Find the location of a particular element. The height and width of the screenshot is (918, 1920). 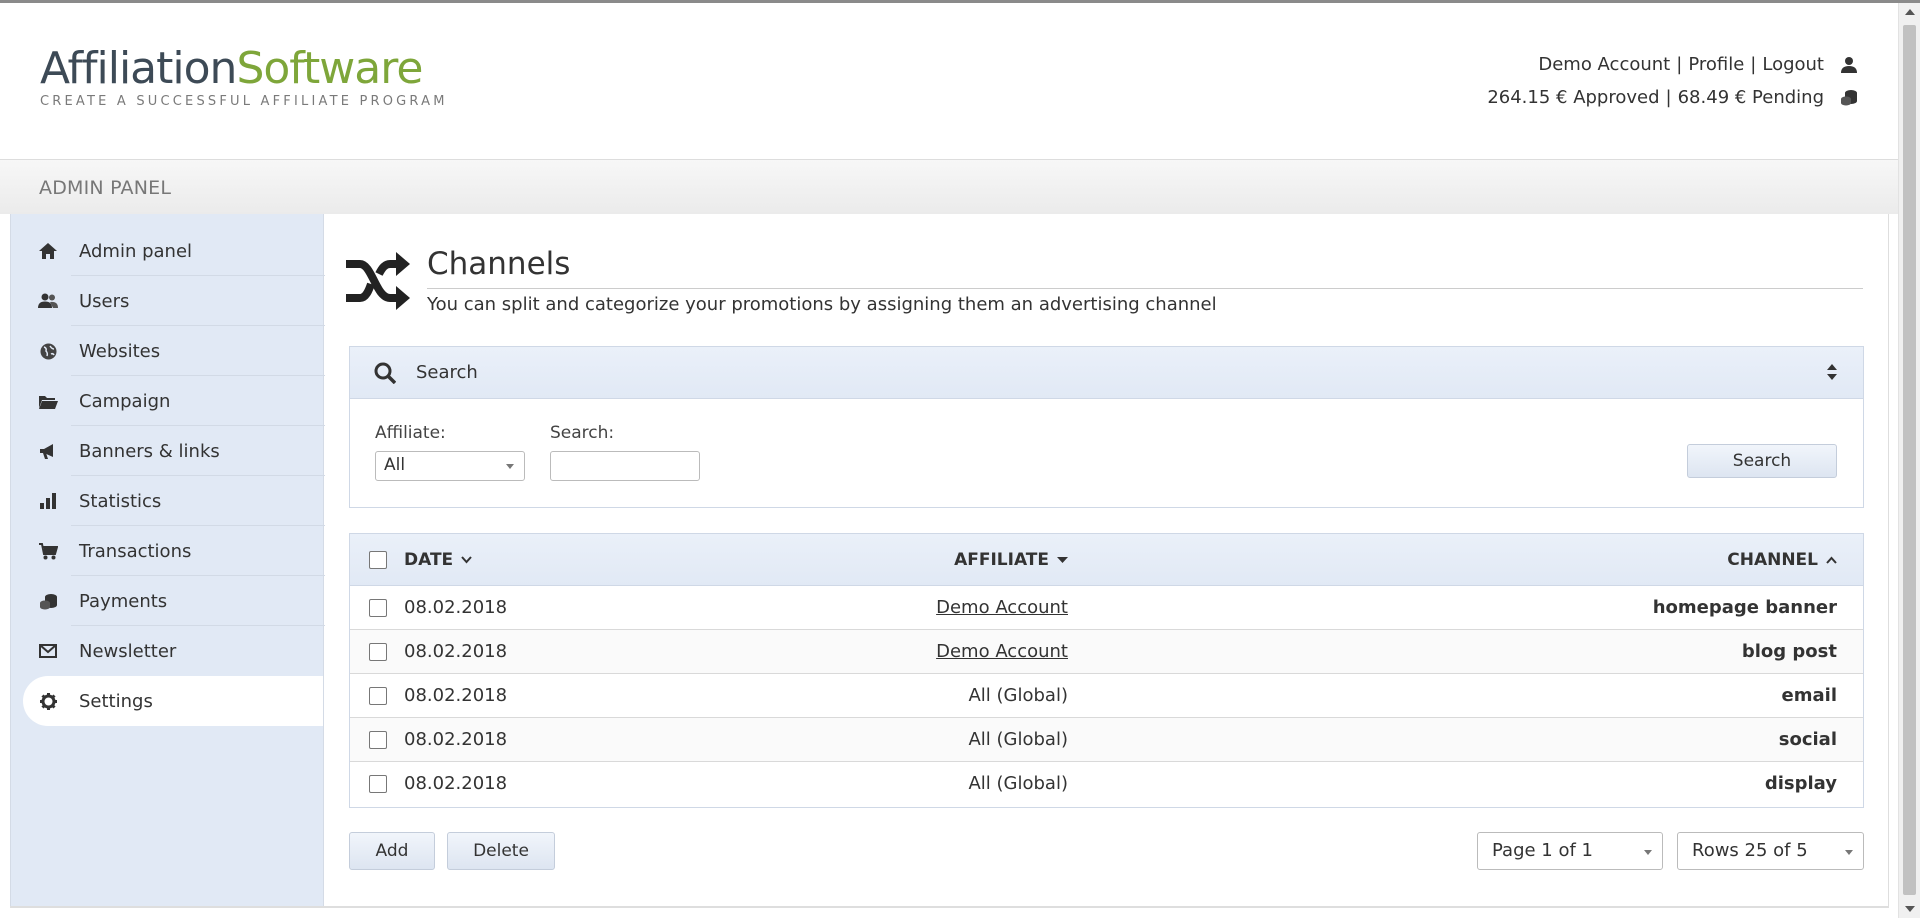

approved-balance: 264.15 € Approved is located at coordinates (1573, 97).